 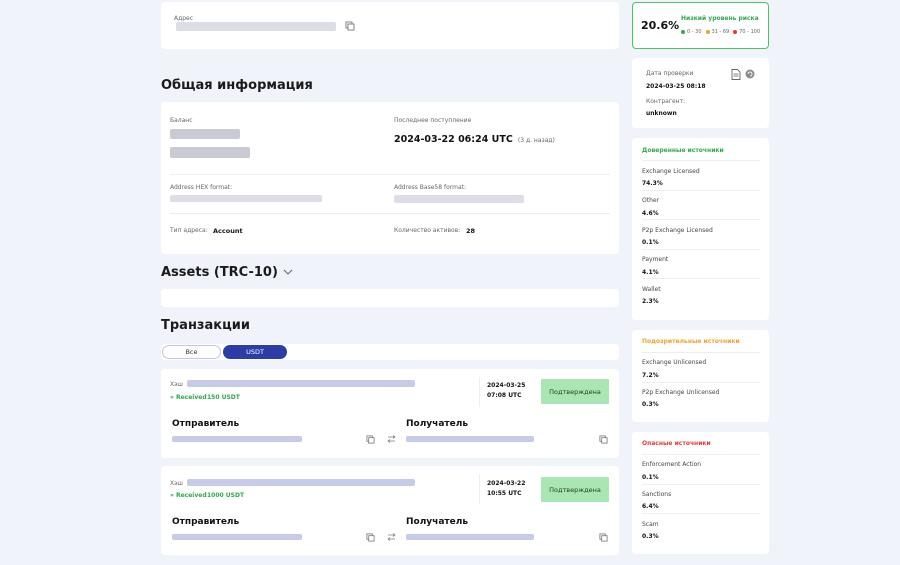 What do you see at coordinates (650, 536) in the screenshot?
I see `source-value: 0.3%` at bounding box center [650, 536].